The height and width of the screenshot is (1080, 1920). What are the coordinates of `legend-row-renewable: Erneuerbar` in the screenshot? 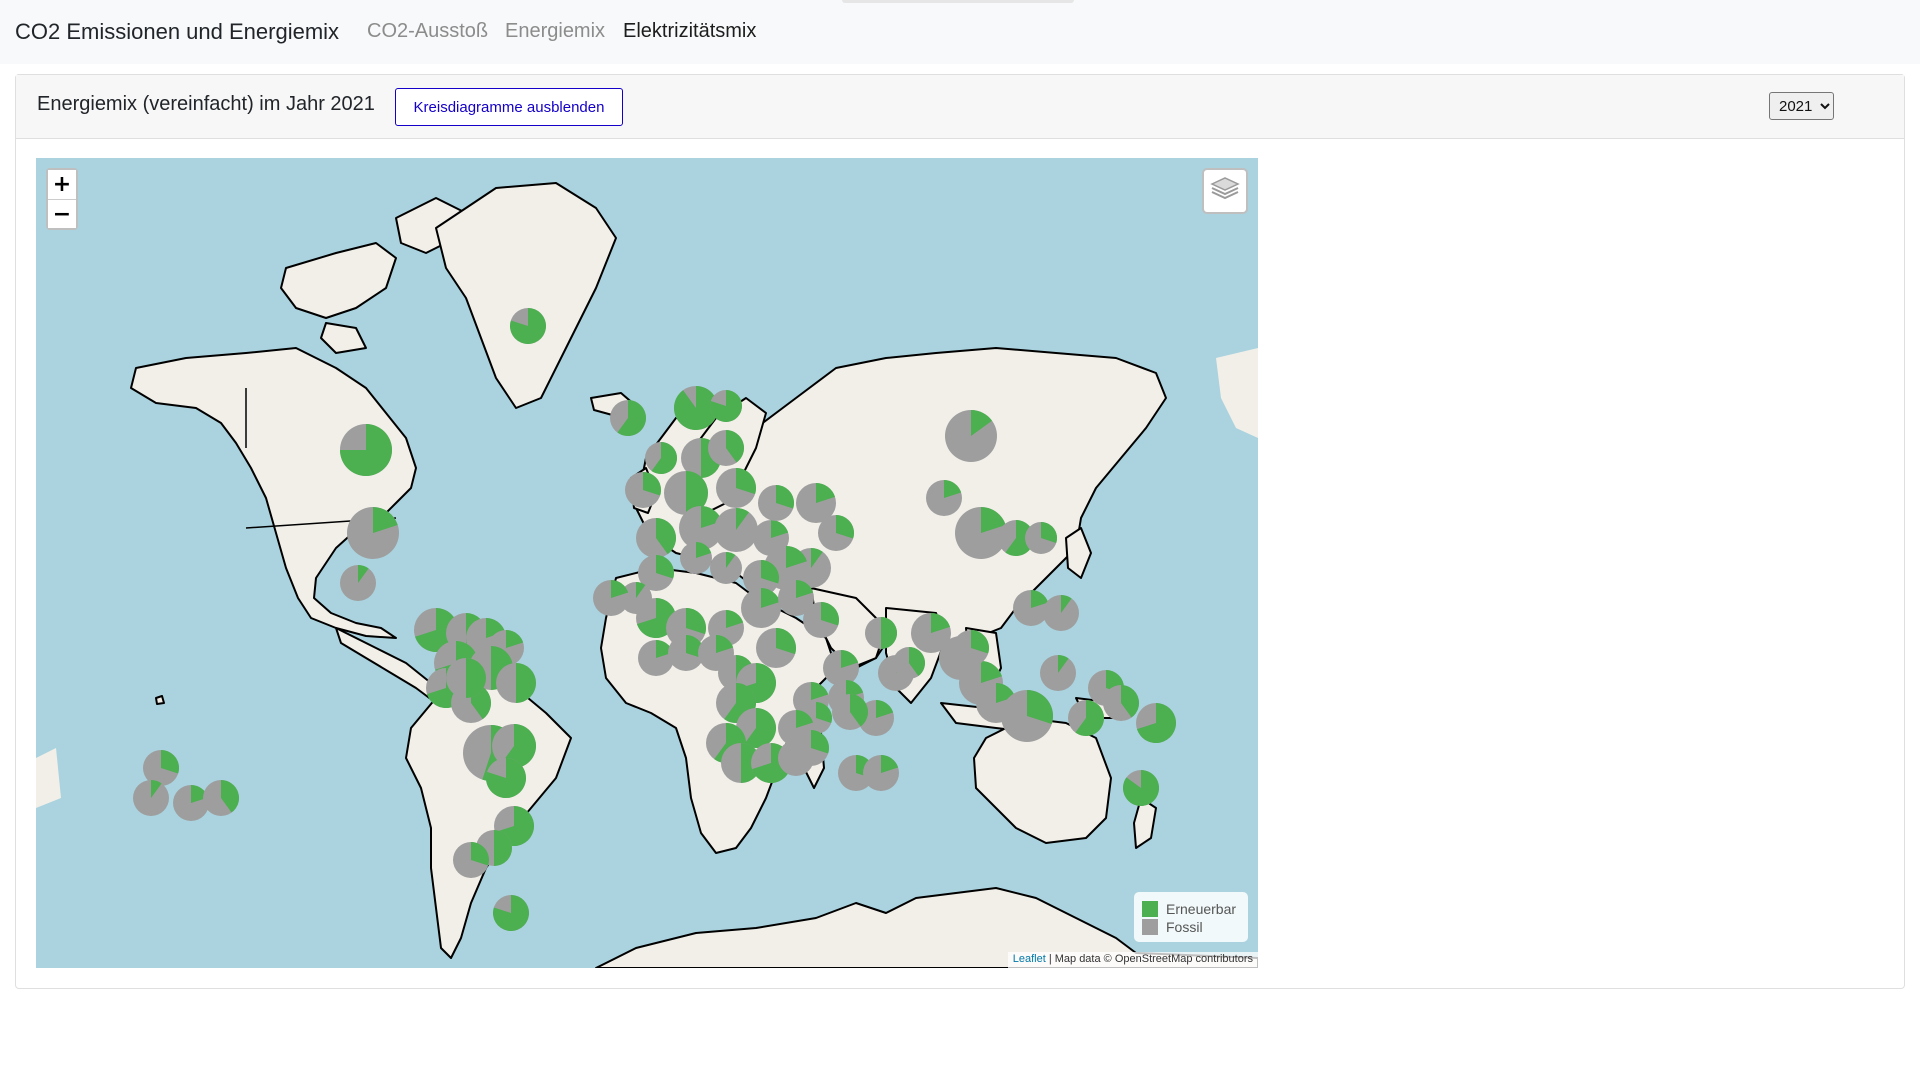 It's located at (1191, 909).